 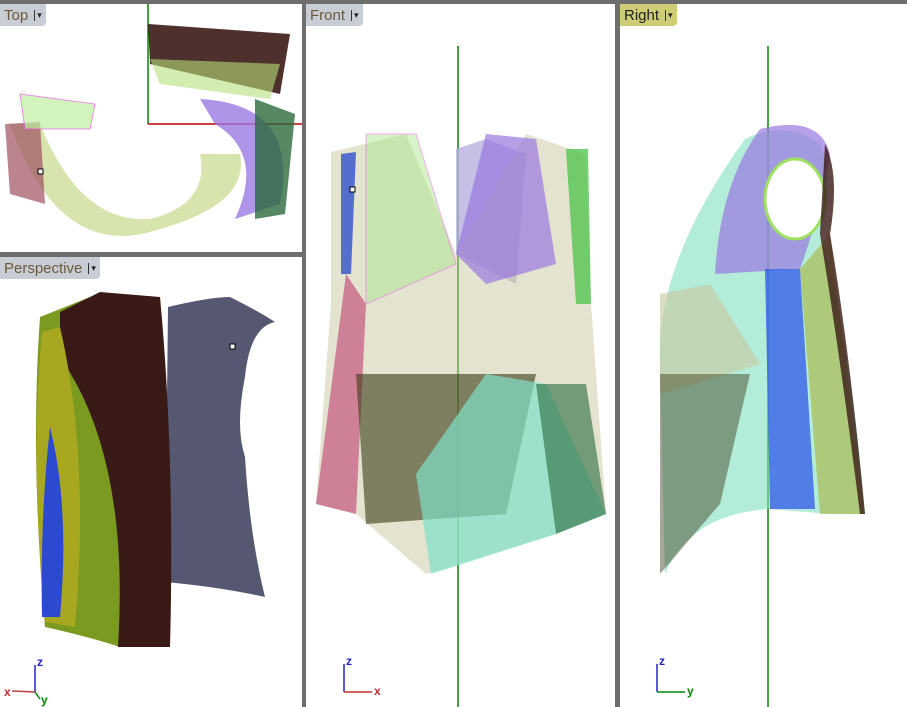 I want to click on top-view-model, so click(x=153, y=120).